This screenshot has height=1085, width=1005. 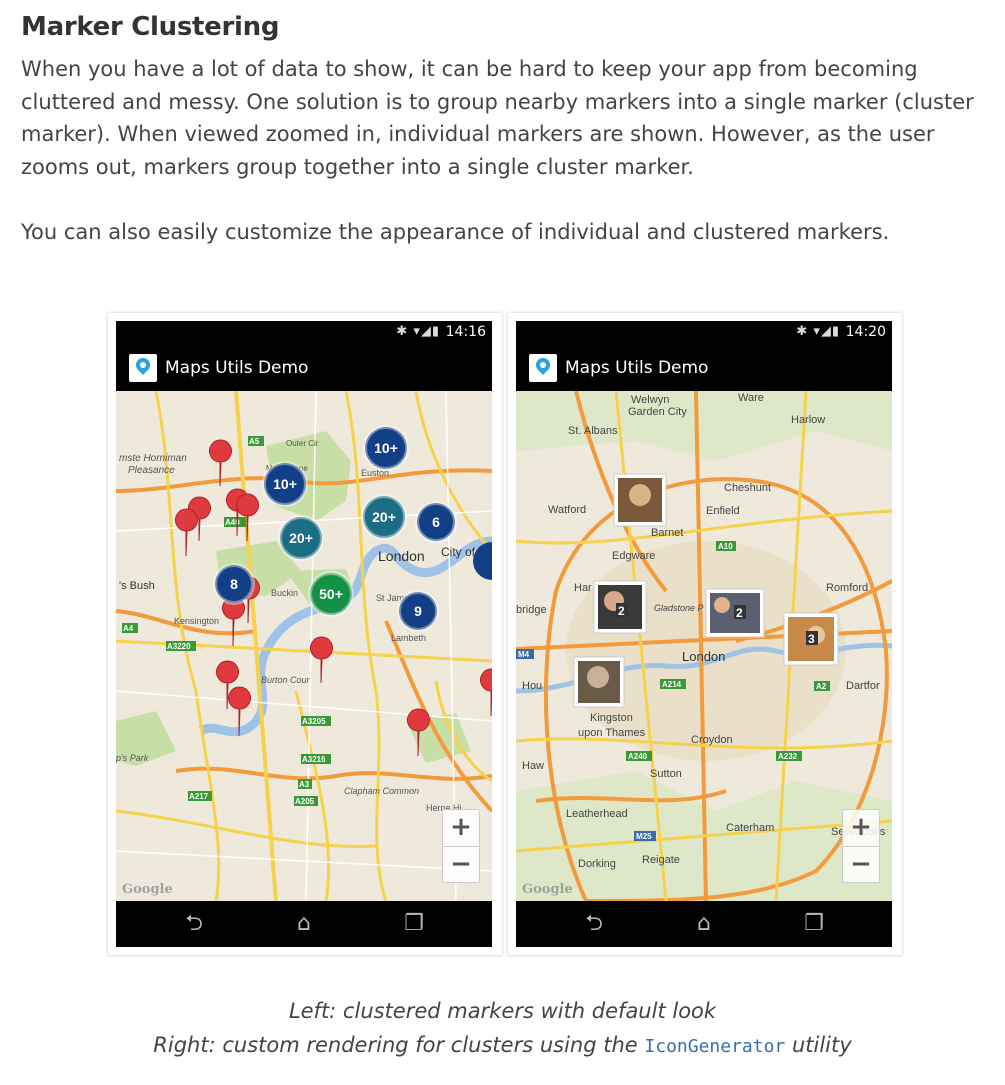 What do you see at coordinates (314, 721) in the screenshot?
I see `road-label: A3205` at bounding box center [314, 721].